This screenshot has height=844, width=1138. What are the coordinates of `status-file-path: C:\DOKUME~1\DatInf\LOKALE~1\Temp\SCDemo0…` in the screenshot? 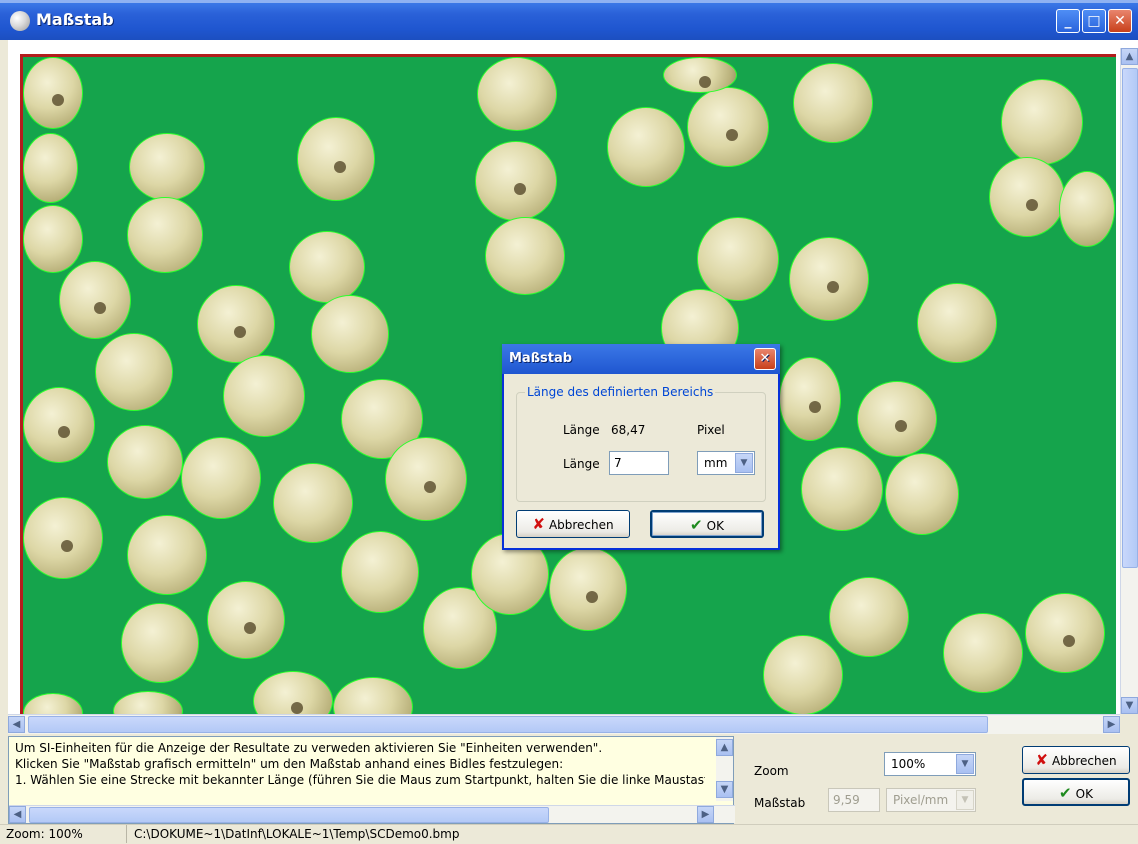 It's located at (297, 834).